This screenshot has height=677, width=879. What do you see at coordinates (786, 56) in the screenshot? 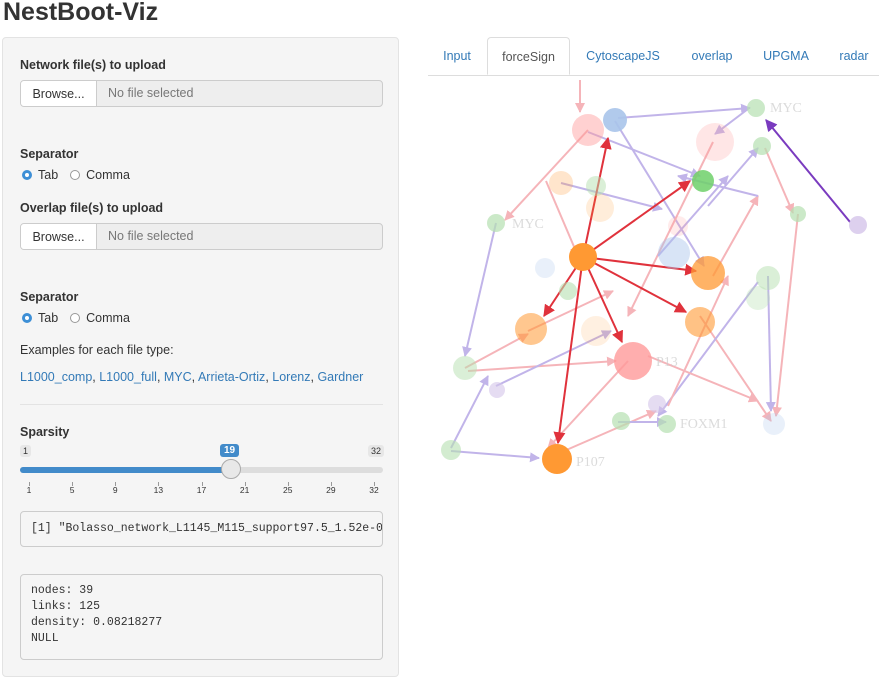
I see `tab-upgma: UPGMA` at bounding box center [786, 56].